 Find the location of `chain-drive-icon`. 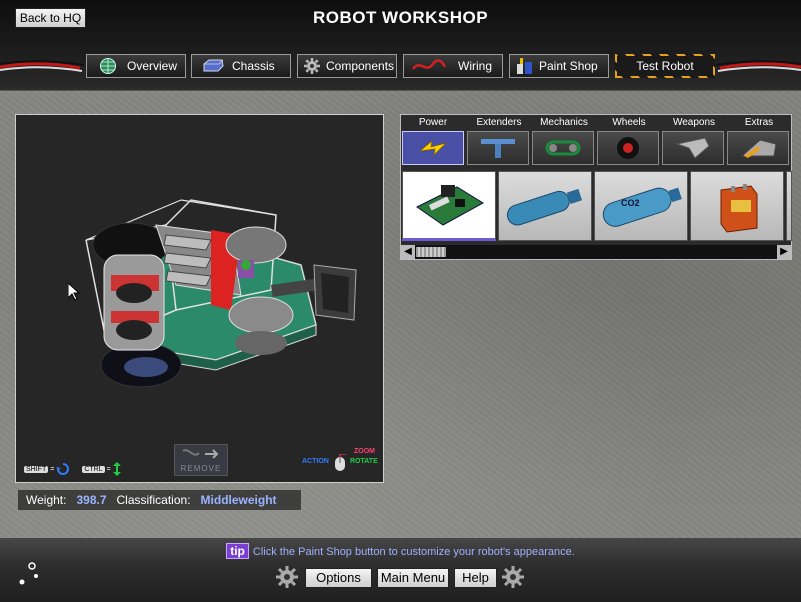

chain-drive-icon is located at coordinates (563, 148).